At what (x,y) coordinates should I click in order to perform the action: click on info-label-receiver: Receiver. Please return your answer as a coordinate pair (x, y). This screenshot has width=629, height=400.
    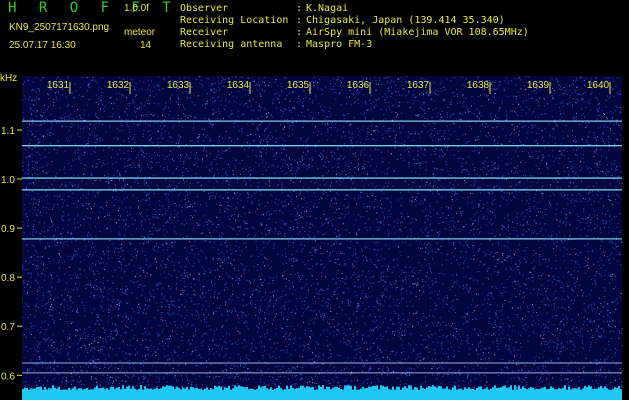
    Looking at the image, I should click on (204, 32).